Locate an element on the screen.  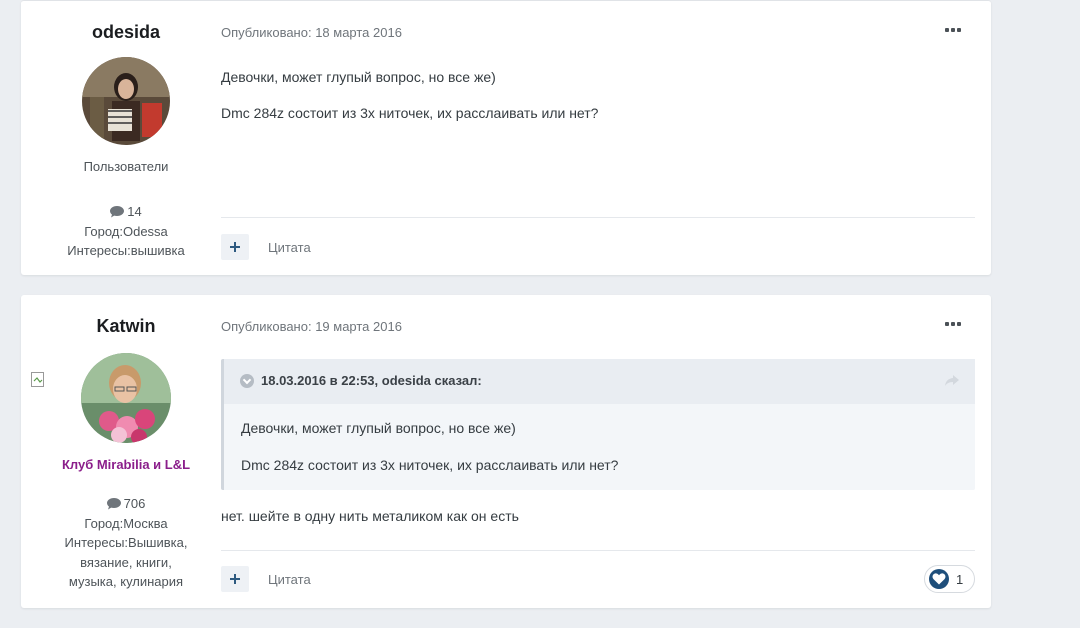
interests: музыка, кулинария is located at coordinates (126, 581).